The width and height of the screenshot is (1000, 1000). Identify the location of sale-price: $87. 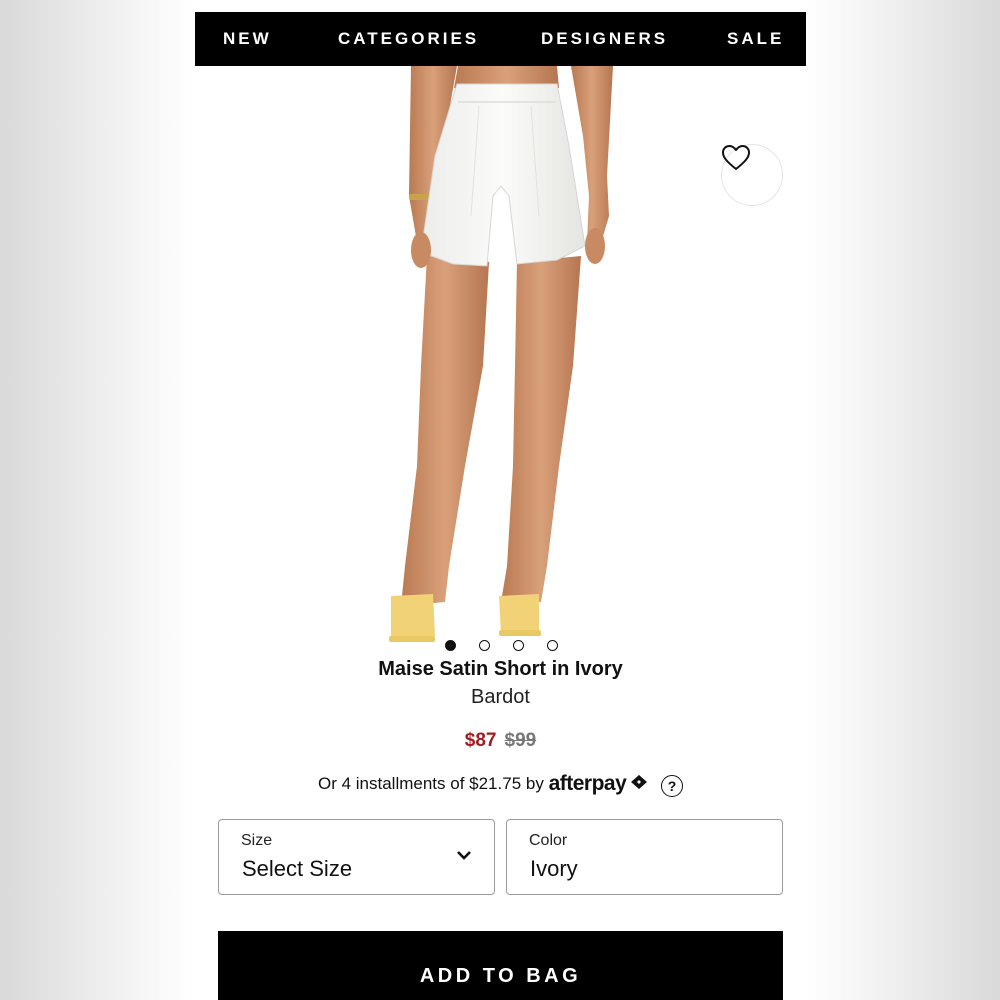
(480, 740).